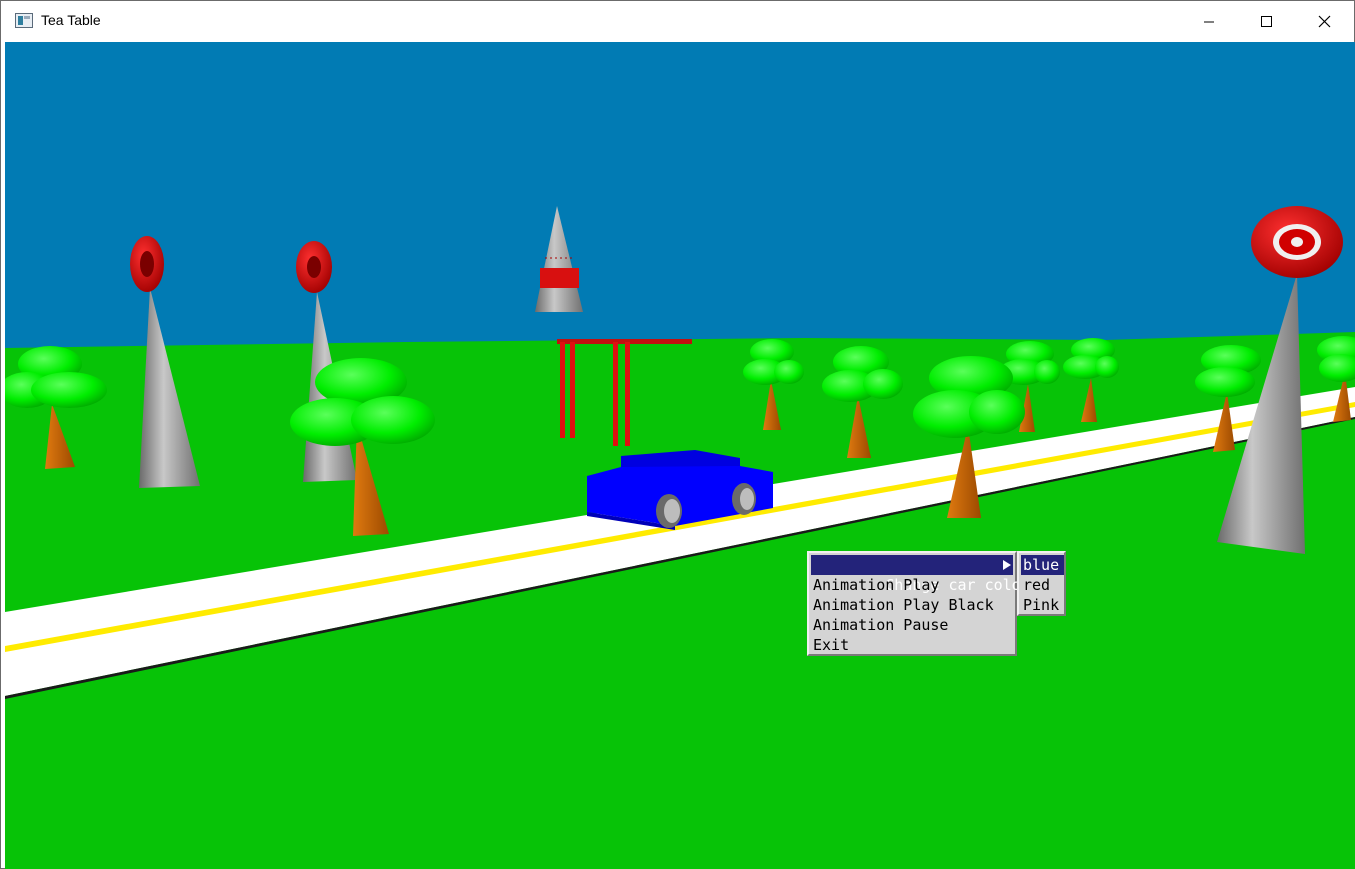 This screenshot has height=869, width=1355. I want to click on close-icon, so click(1324, 21).